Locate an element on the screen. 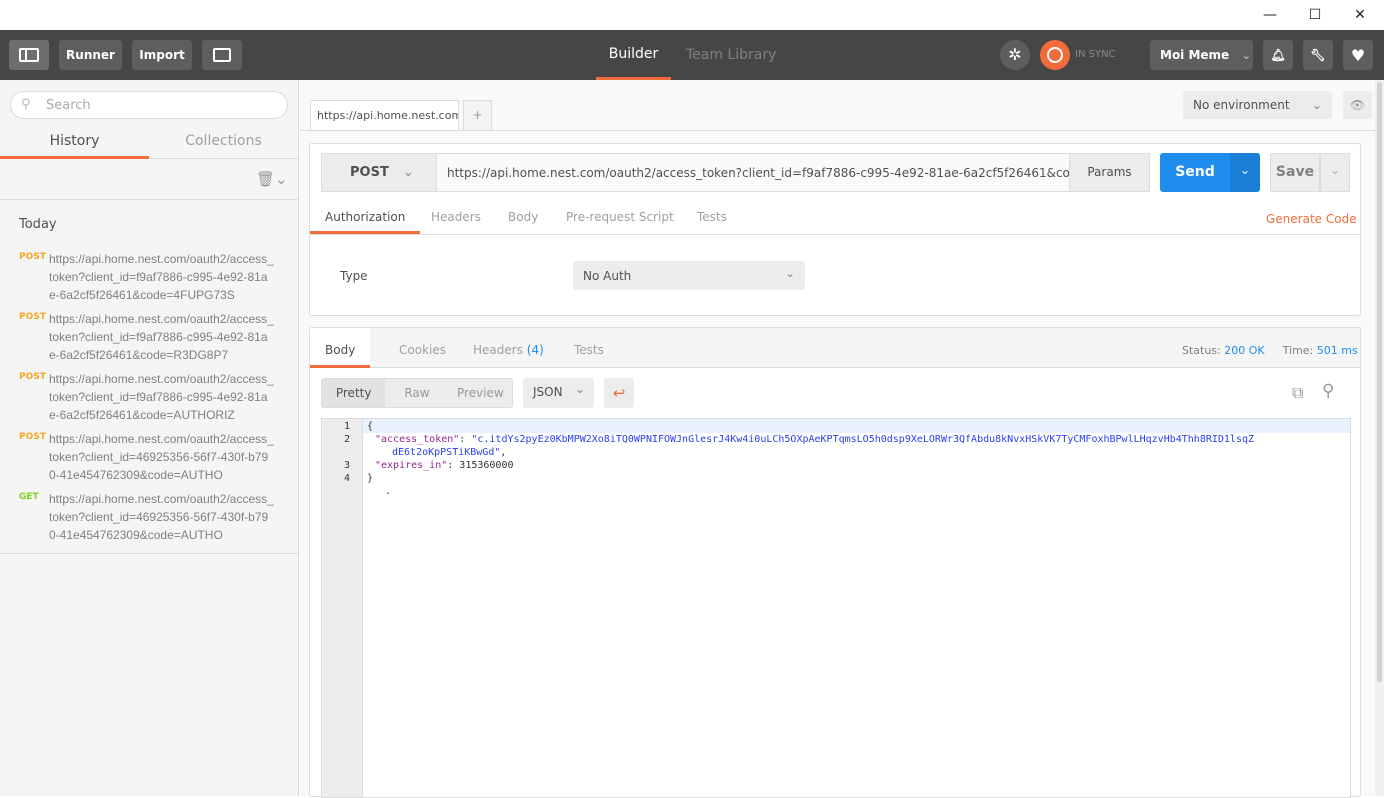  sync-icon is located at coordinates (1055, 55).